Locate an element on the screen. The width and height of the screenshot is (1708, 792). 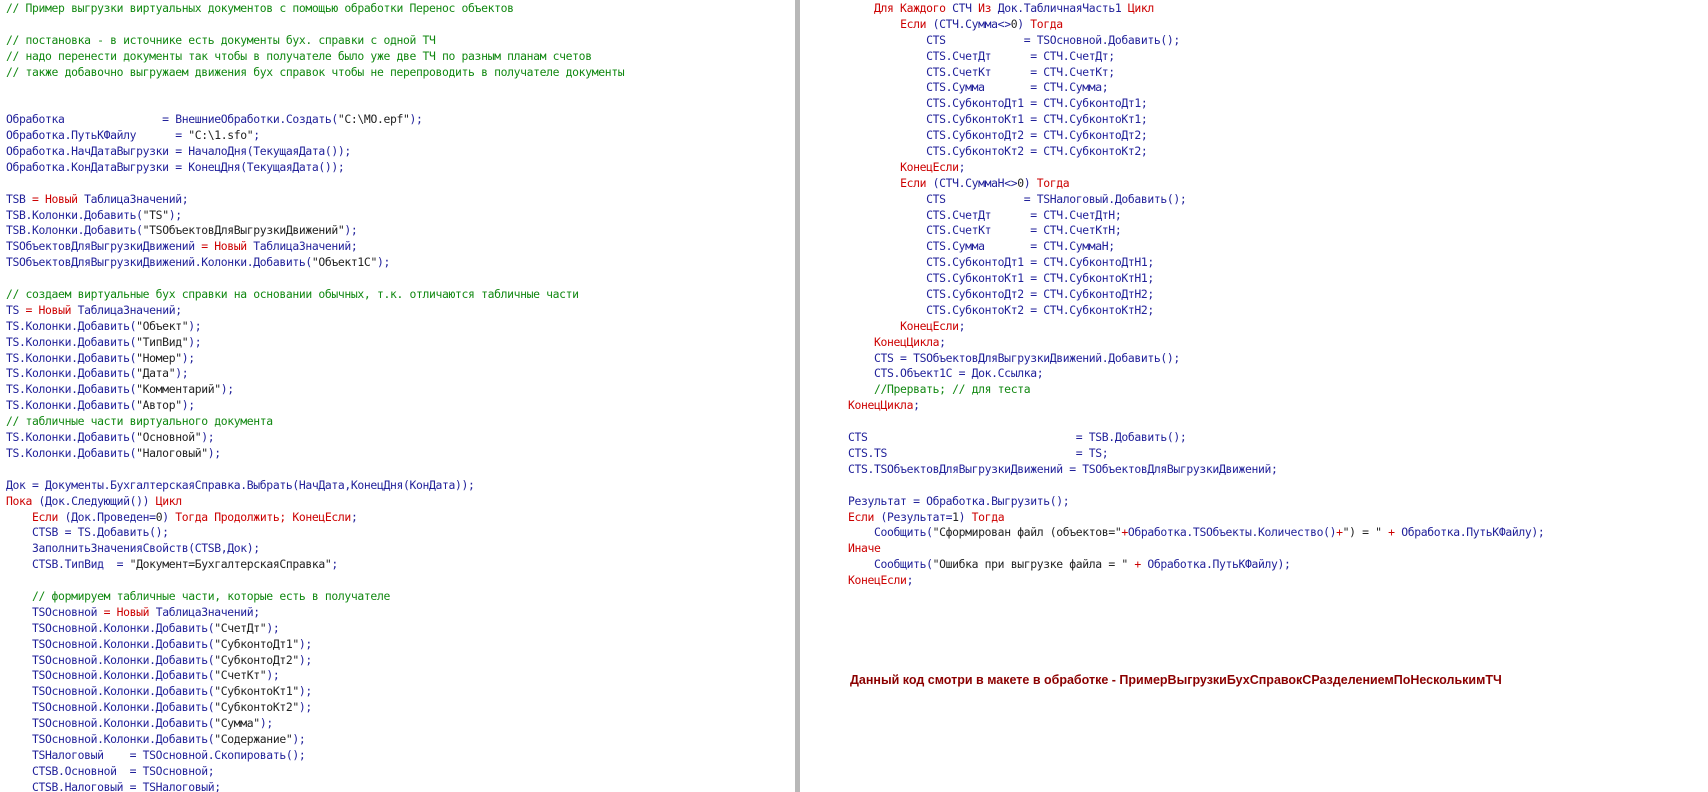
code-token: "C:\1.sfo" is located at coordinates (221, 135).